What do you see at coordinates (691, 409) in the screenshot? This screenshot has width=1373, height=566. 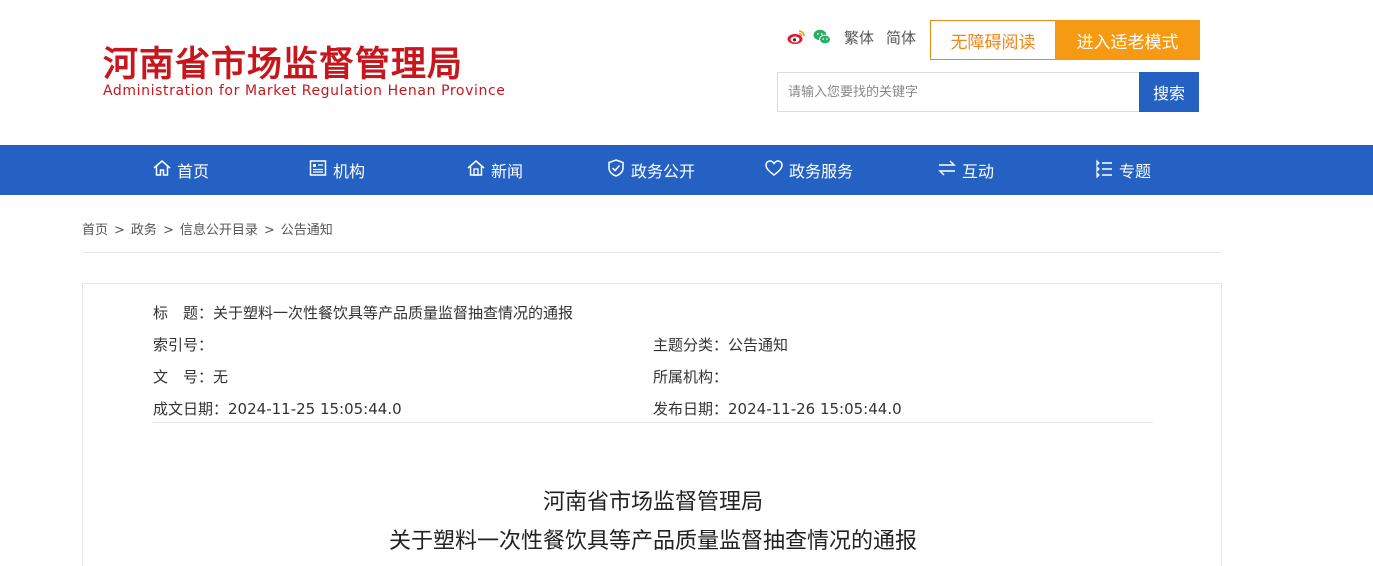 I see `meta-published-label: 发布日期：` at bounding box center [691, 409].